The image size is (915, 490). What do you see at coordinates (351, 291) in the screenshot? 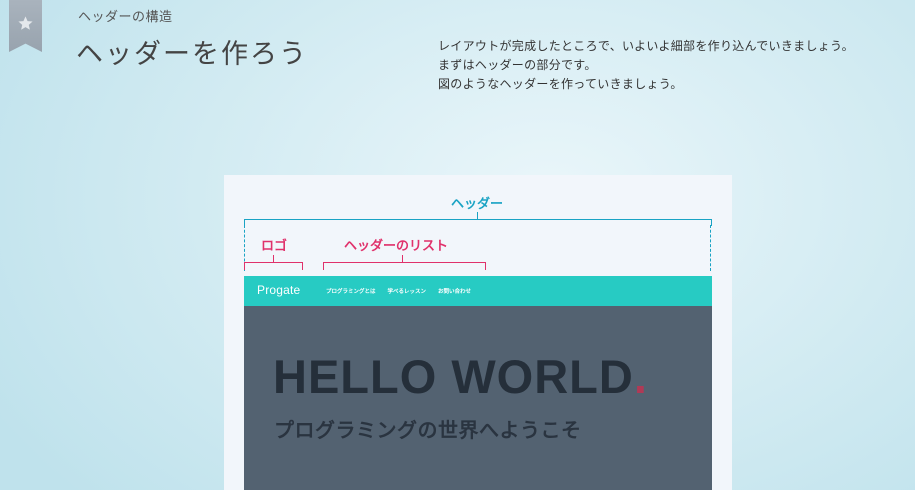
I see `nav-link: プログラミングとは` at bounding box center [351, 291].